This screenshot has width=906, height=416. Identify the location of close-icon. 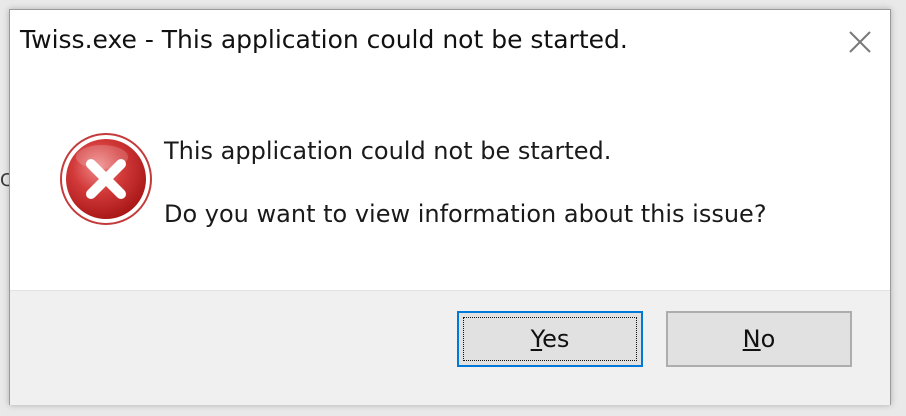
(860, 42).